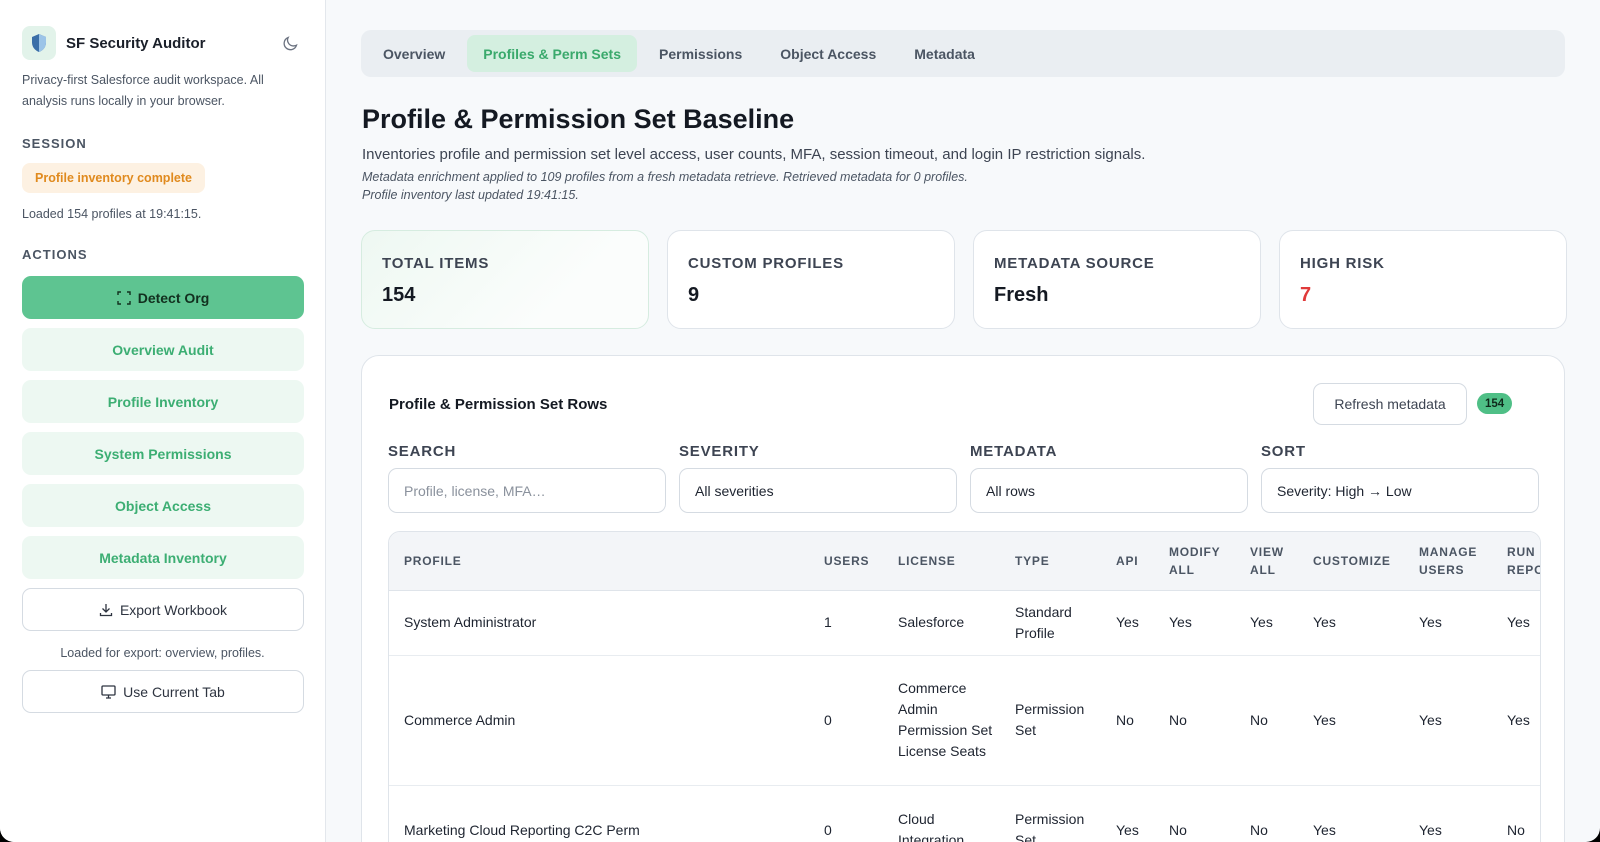 This screenshot has width=1600, height=842. What do you see at coordinates (599, 561) in the screenshot?
I see `column-header-profile: Profile` at bounding box center [599, 561].